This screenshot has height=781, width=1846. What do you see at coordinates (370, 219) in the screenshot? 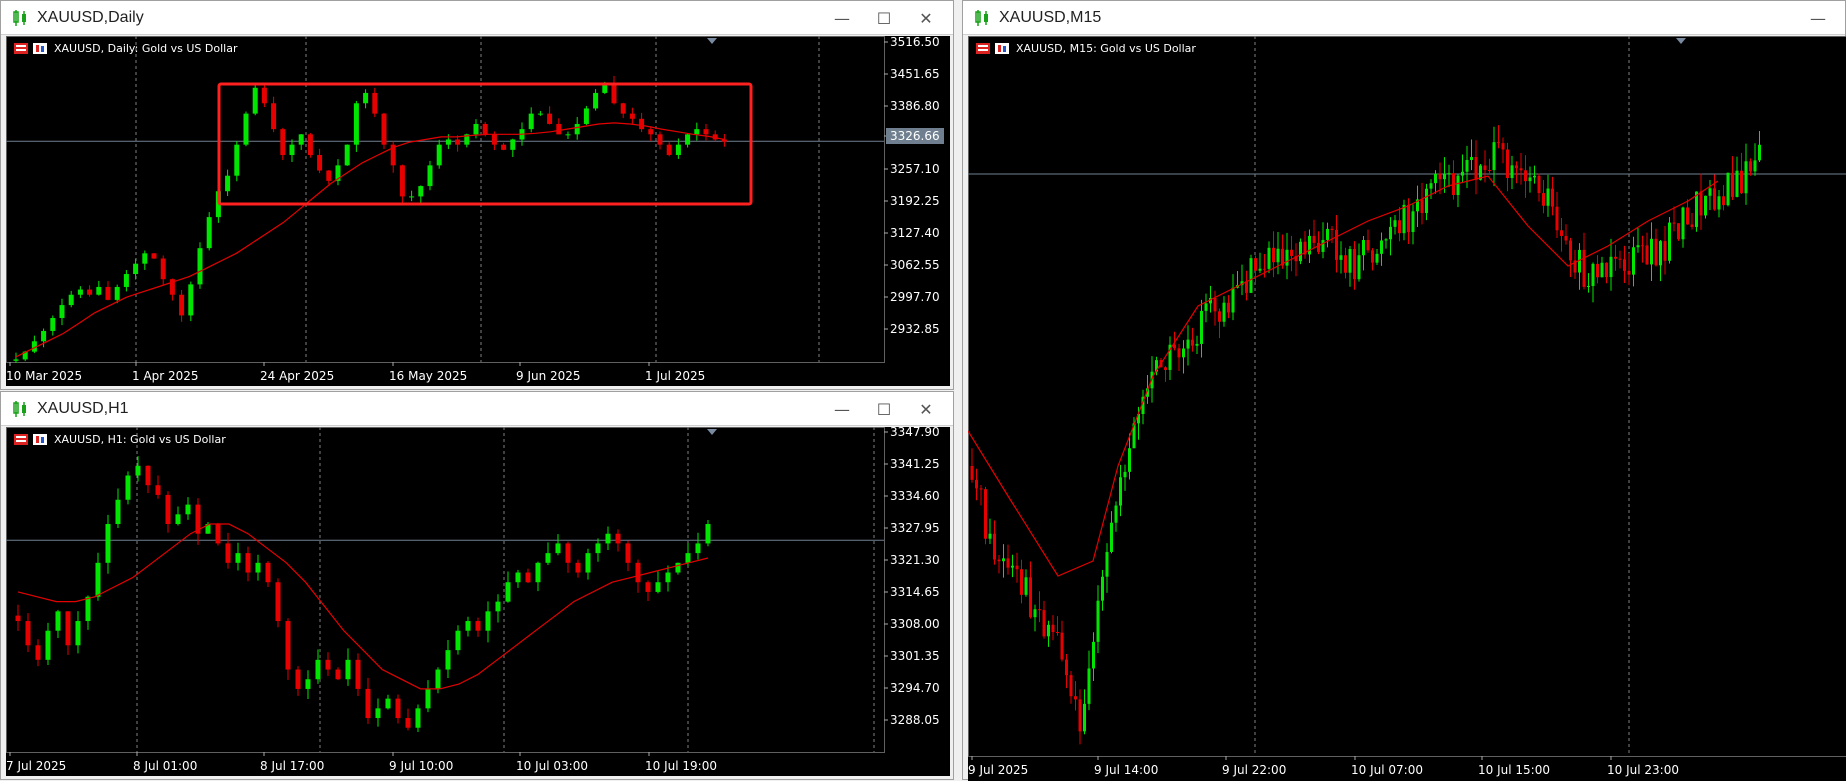
I see `candles` at bounding box center [370, 219].